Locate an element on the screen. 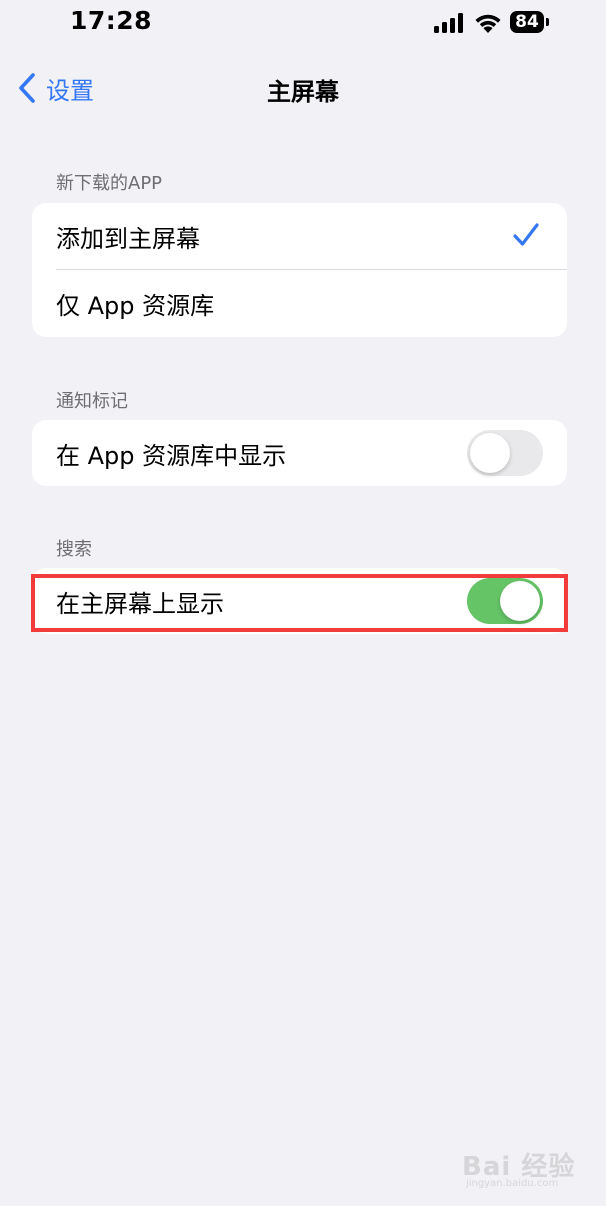 The image size is (606, 1206). checkmark-icon is located at coordinates (526, 234).